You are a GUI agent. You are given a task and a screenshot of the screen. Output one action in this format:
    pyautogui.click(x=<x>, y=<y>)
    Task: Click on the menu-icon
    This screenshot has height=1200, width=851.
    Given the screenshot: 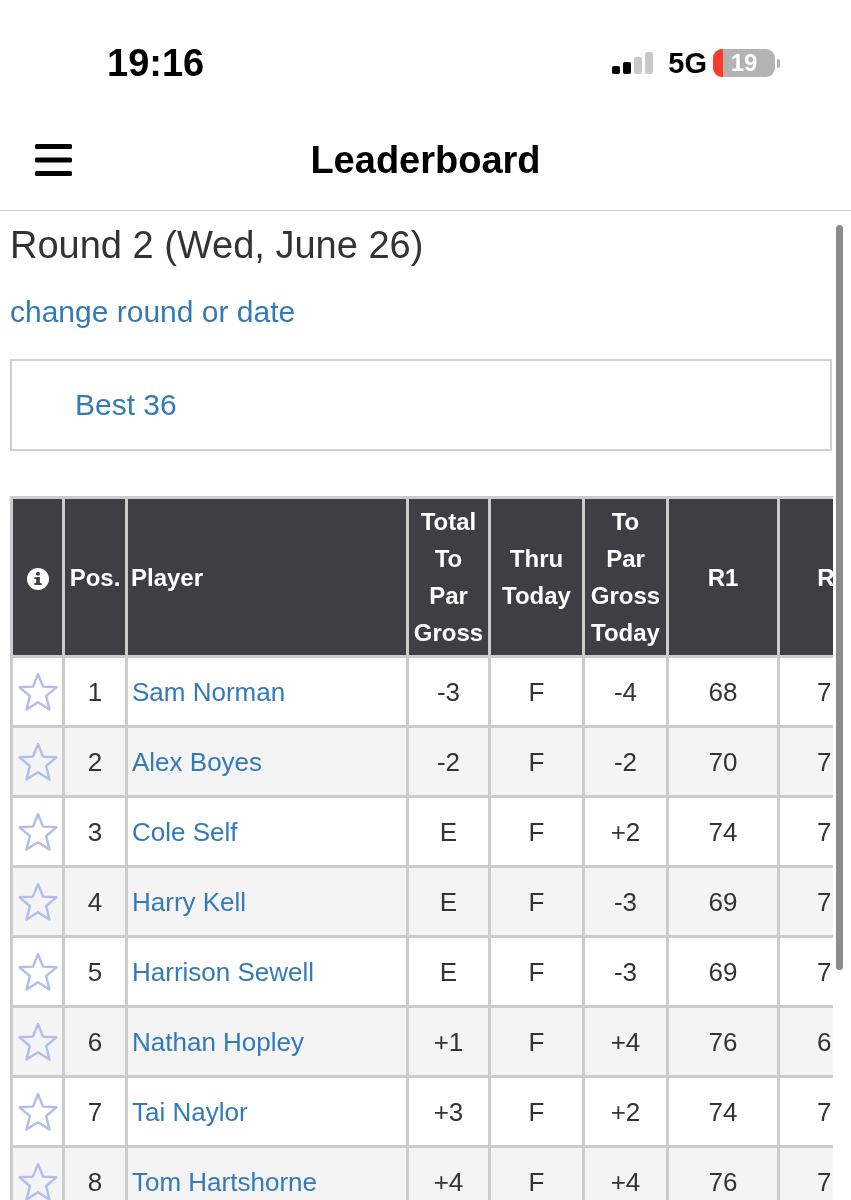 What is the action you would take?
    pyautogui.click(x=53, y=160)
    